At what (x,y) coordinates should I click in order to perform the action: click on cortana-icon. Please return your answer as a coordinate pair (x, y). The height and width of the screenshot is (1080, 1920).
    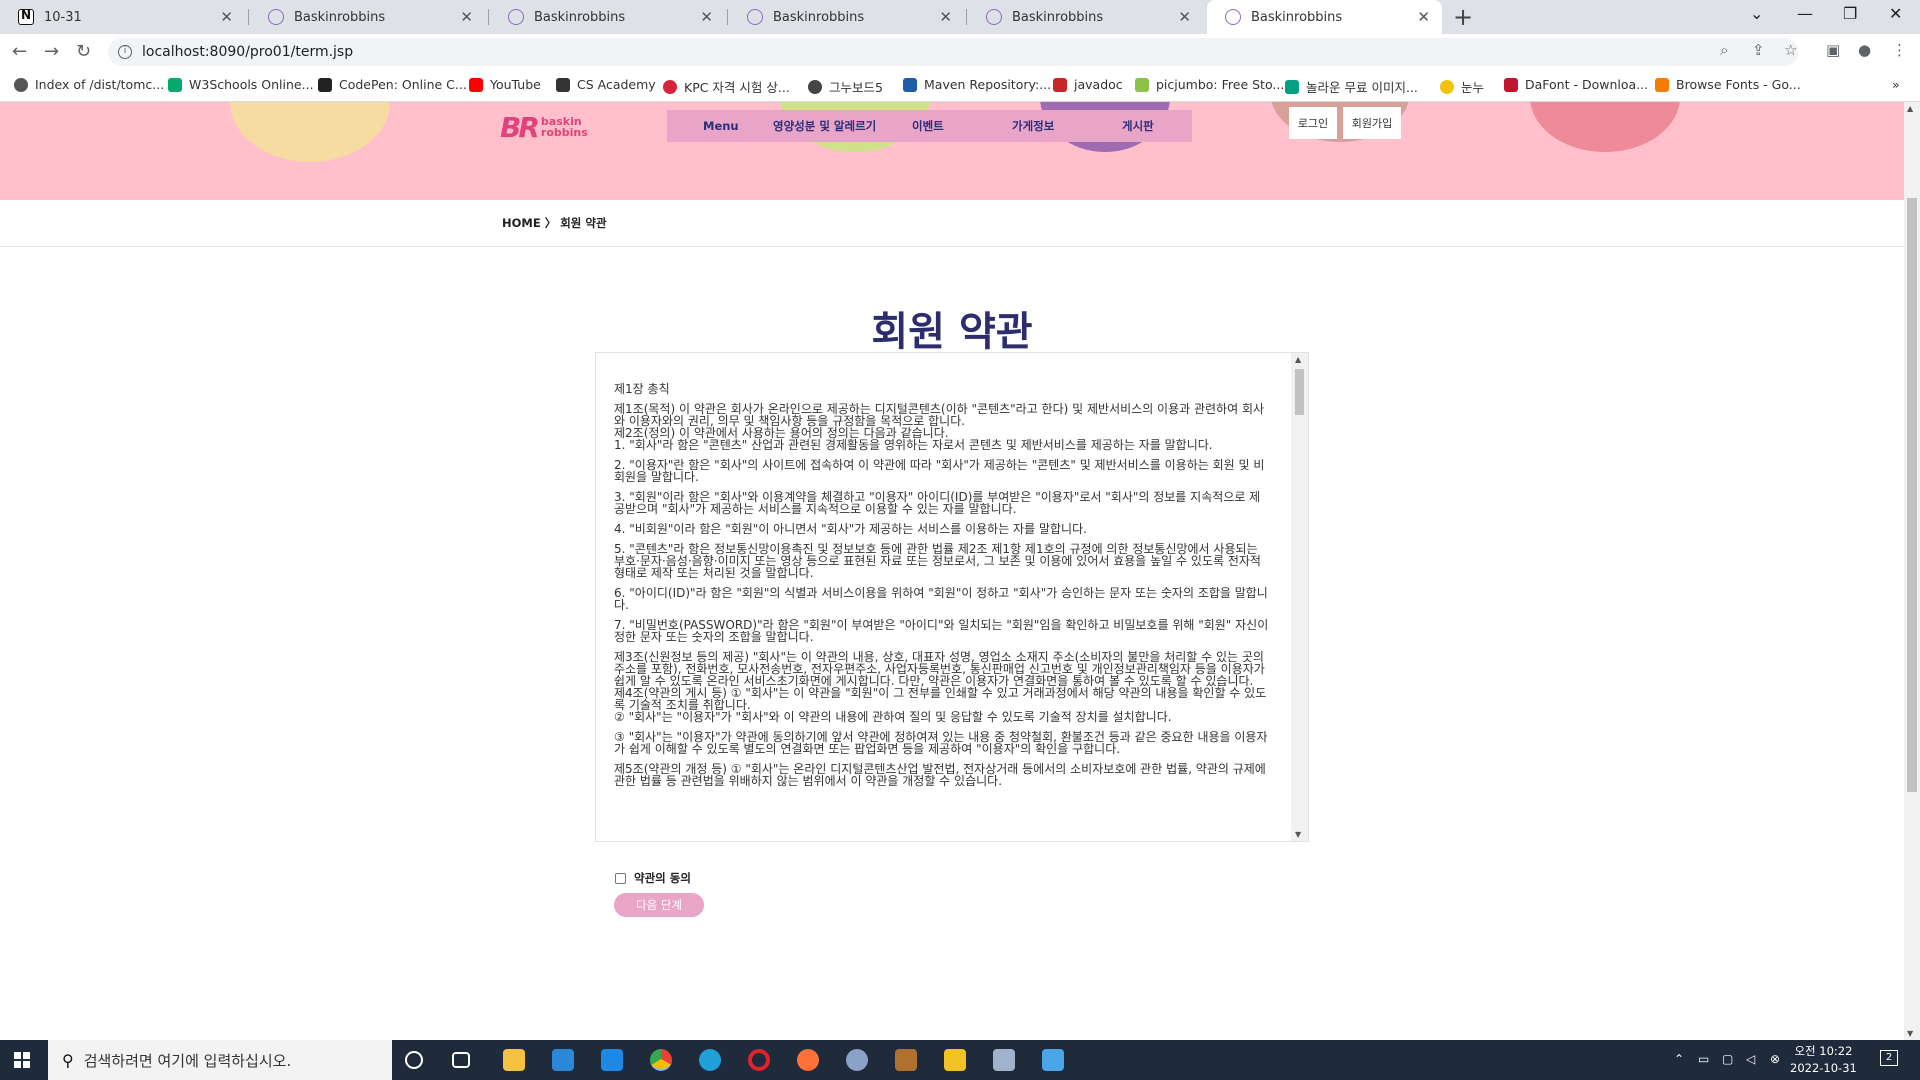
    Looking at the image, I should click on (414, 1060).